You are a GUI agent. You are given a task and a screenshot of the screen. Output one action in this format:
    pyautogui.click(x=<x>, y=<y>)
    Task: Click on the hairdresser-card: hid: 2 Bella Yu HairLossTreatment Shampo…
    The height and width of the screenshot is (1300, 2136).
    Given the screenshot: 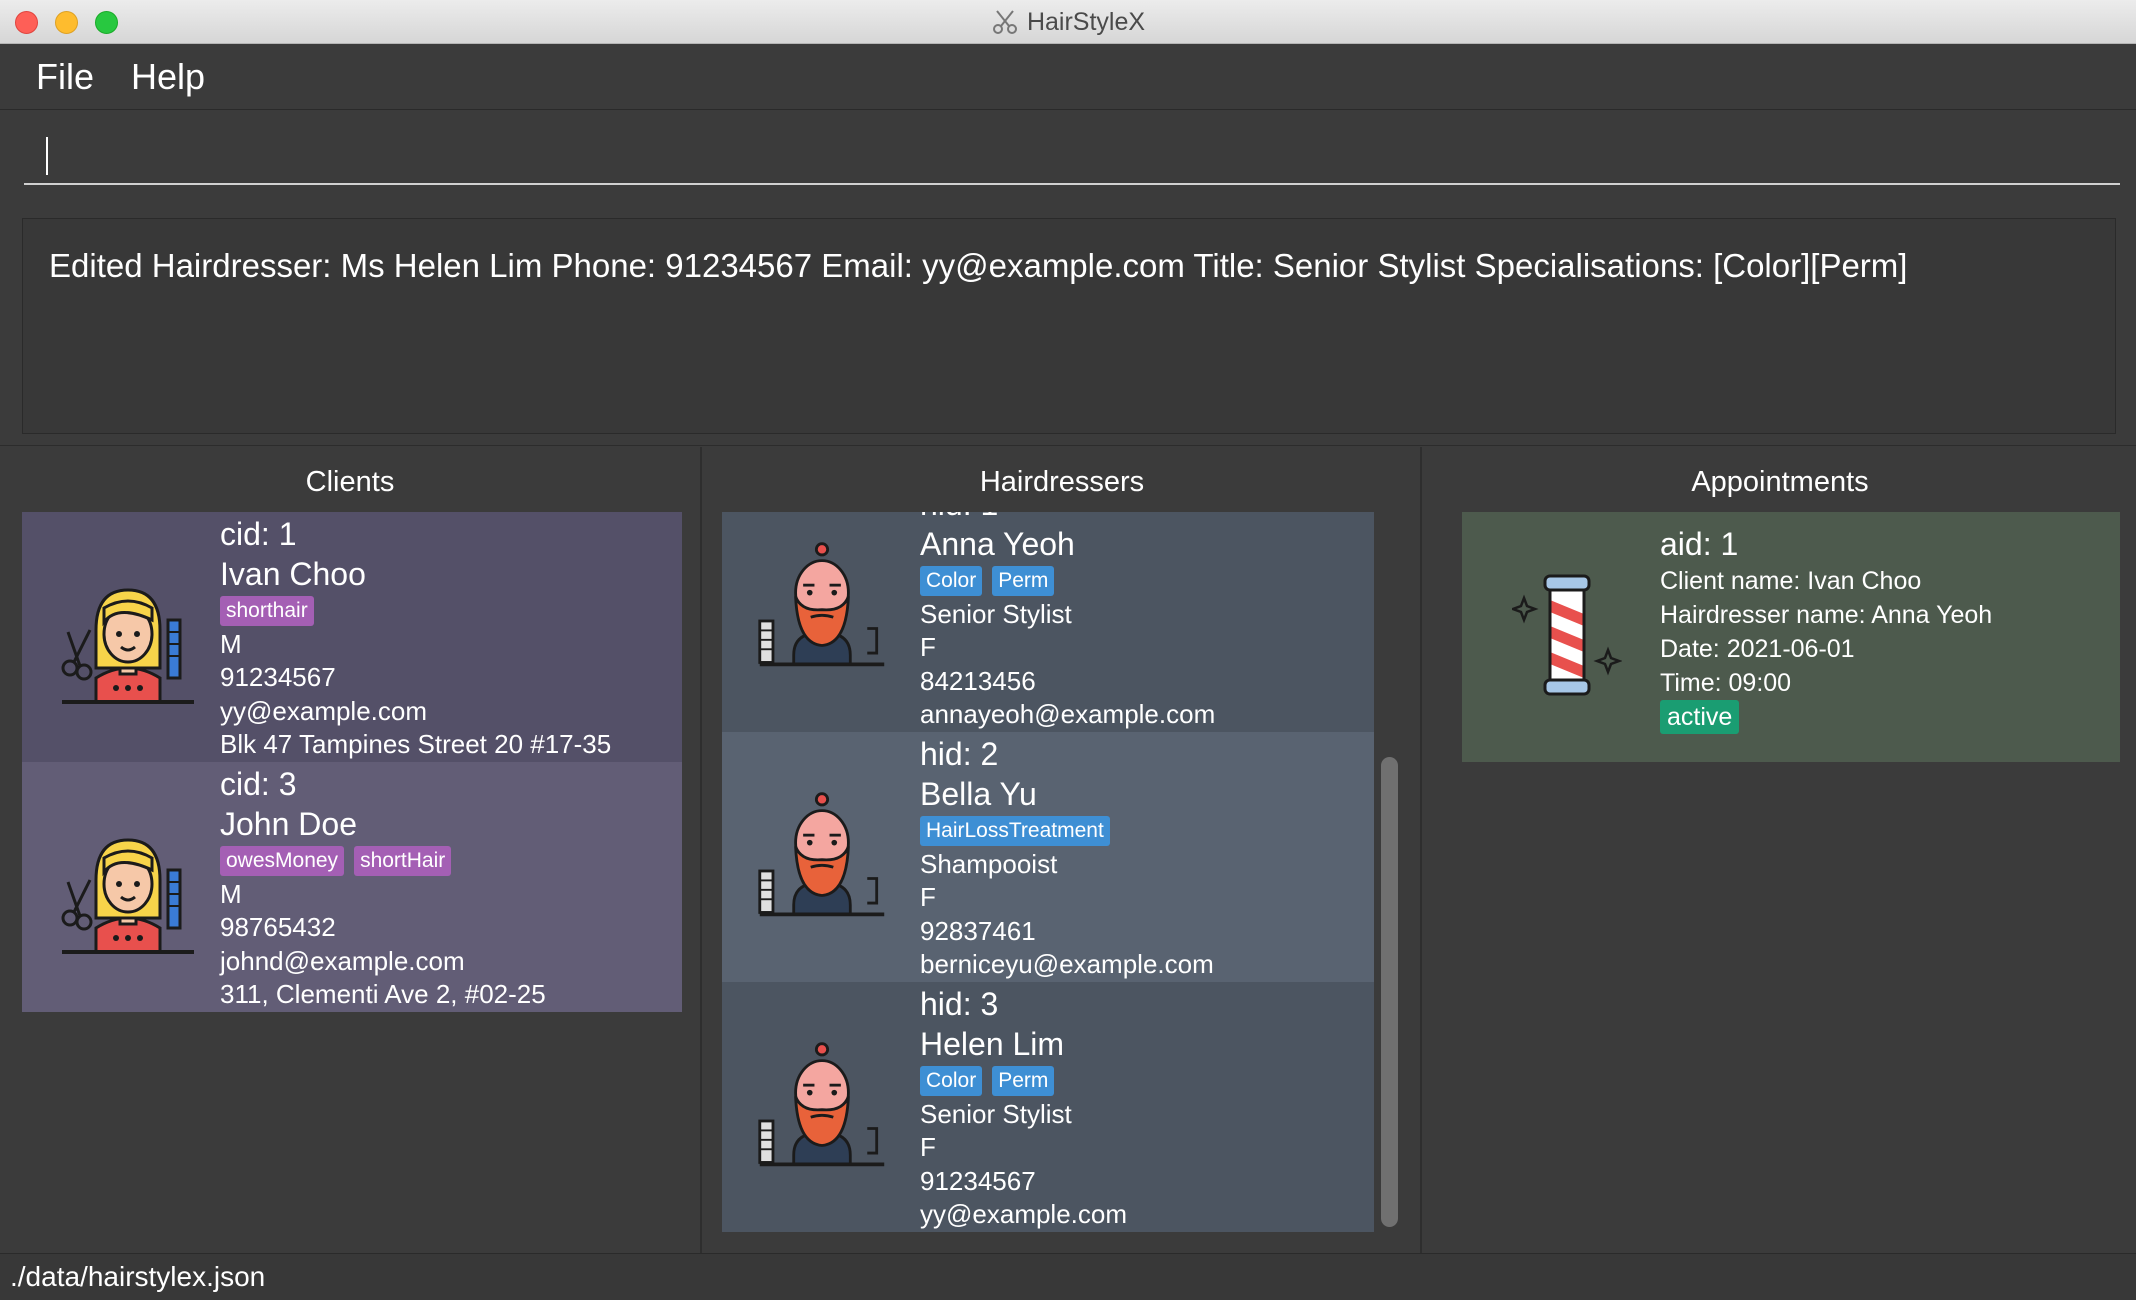 What is the action you would take?
    pyautogui.click(x=1048, y=857)
    